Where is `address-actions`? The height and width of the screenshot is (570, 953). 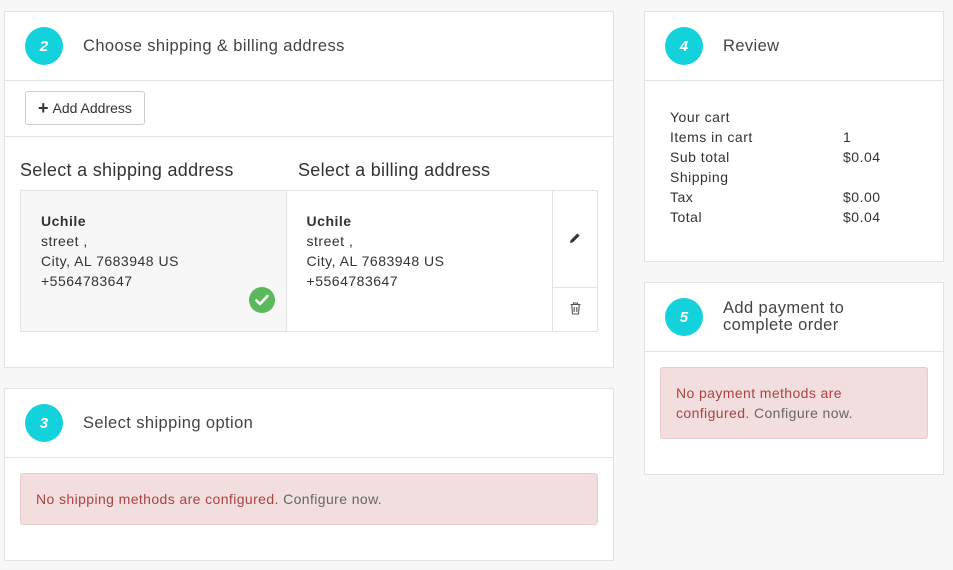
address-actions is located at coordinates (575, 261).